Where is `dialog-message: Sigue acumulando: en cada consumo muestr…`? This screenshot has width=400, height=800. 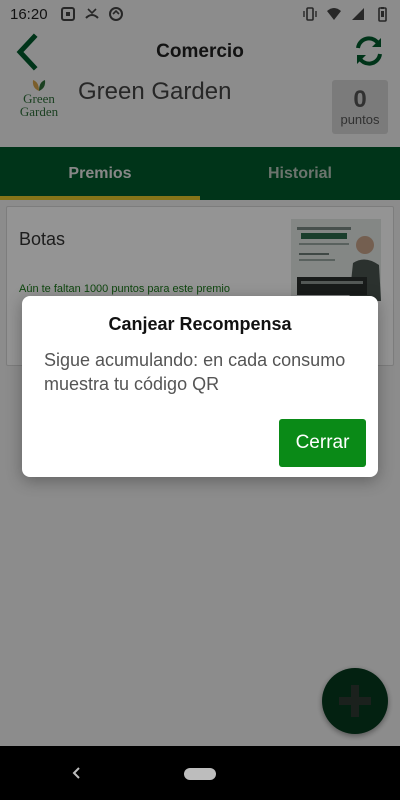
dialog-message: Sigue acumulando: en cada consumo muestr… is located at coordinates (195, 372).